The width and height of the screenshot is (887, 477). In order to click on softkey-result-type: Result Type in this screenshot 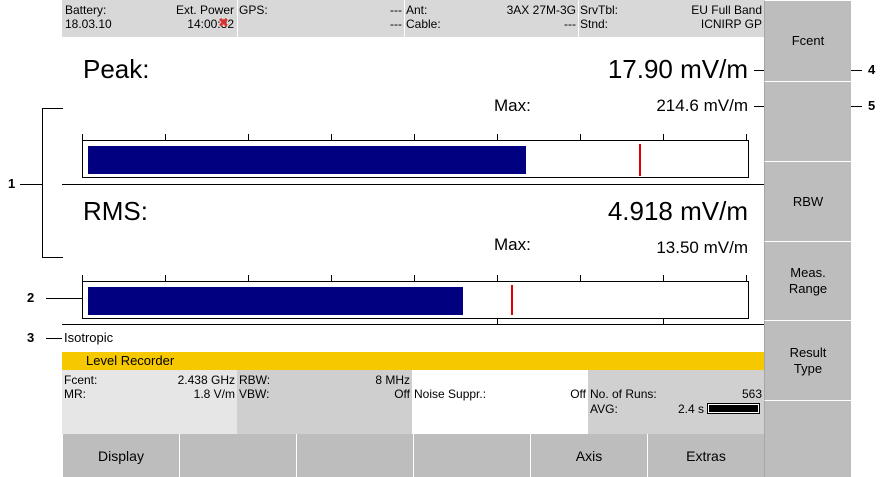, I will do `click(807, 360)`.